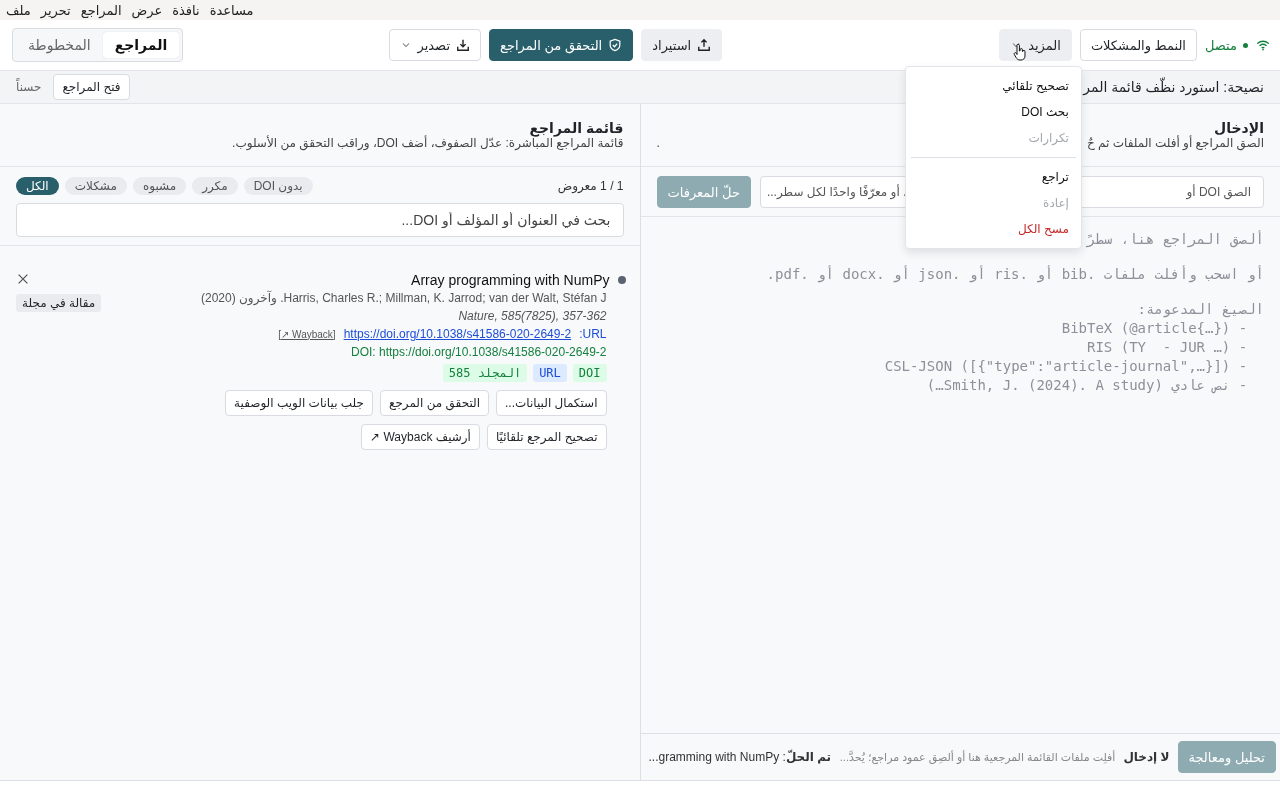  What do you see at coordinates (1200, 309) in the screenshot?
I see `placeholder-line: الصيغ المدعومة:` at bounding box center [1200, 309].